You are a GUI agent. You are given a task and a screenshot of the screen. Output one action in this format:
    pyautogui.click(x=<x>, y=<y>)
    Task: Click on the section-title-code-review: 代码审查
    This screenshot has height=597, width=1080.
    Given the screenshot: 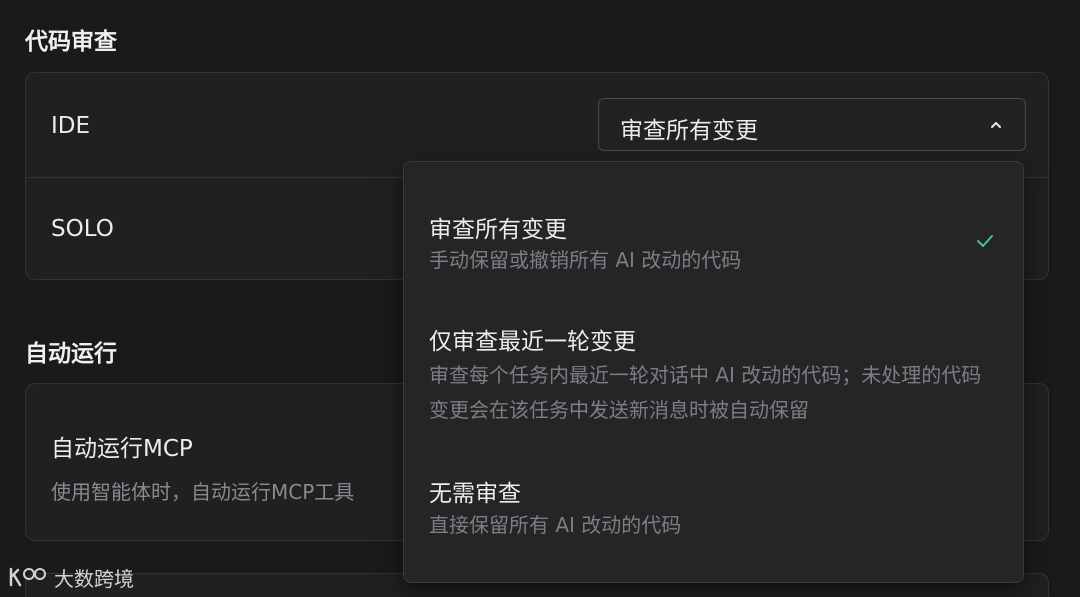 What is the action you would take?
    pyautogui.click(x=71, y=42)
    